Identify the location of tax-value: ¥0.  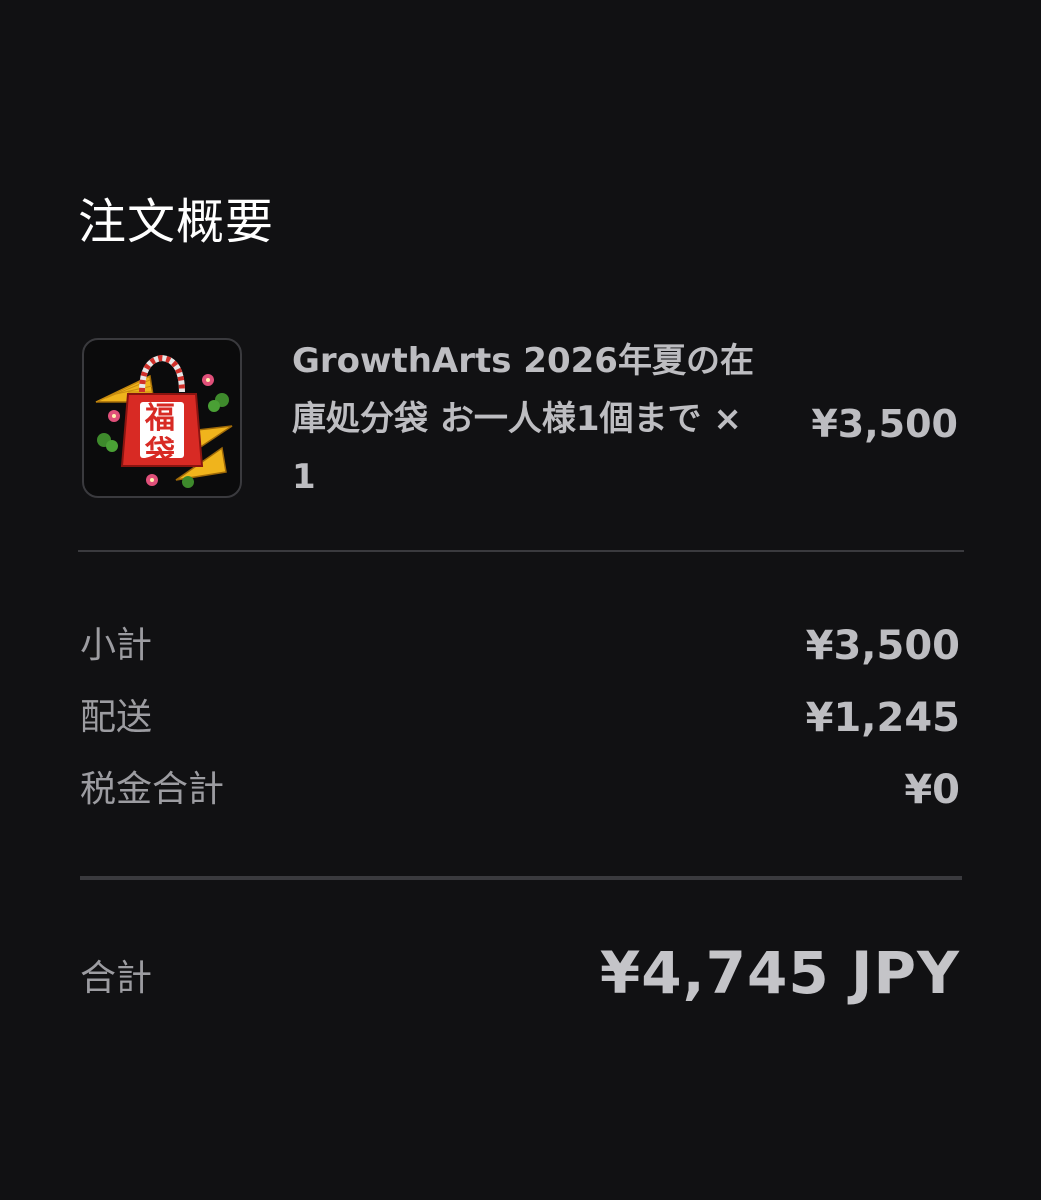
(932, 790).